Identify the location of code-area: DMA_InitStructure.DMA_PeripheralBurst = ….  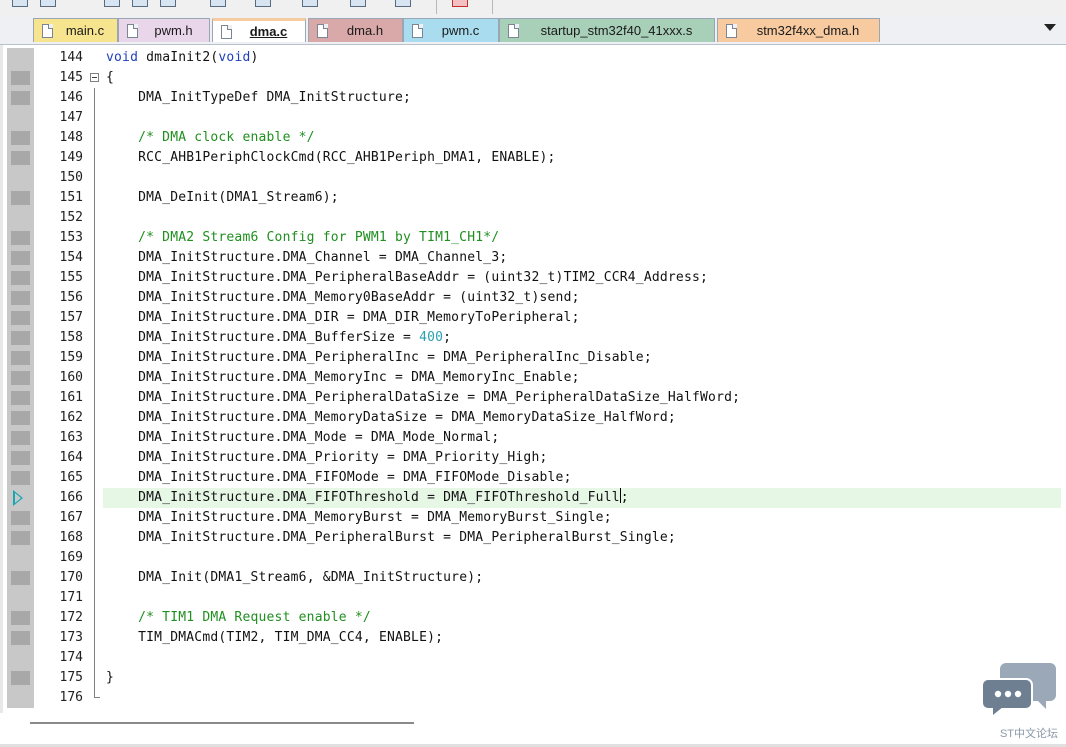
(582, 538).